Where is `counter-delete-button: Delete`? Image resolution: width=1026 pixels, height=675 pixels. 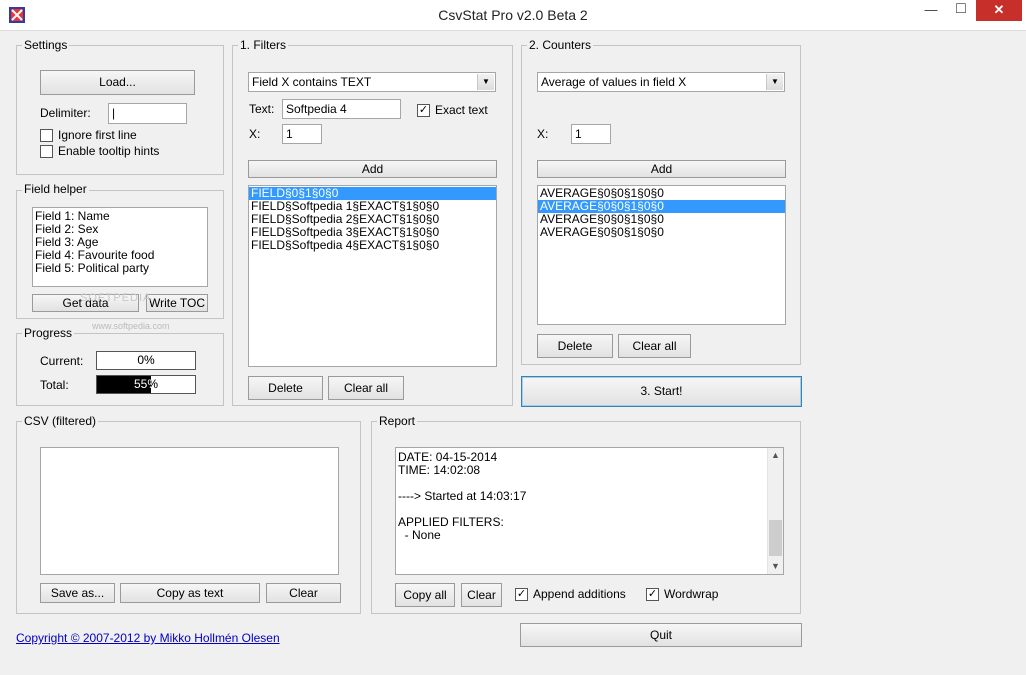
counter-delete-button: Delete is located at coordinates (575, 346).